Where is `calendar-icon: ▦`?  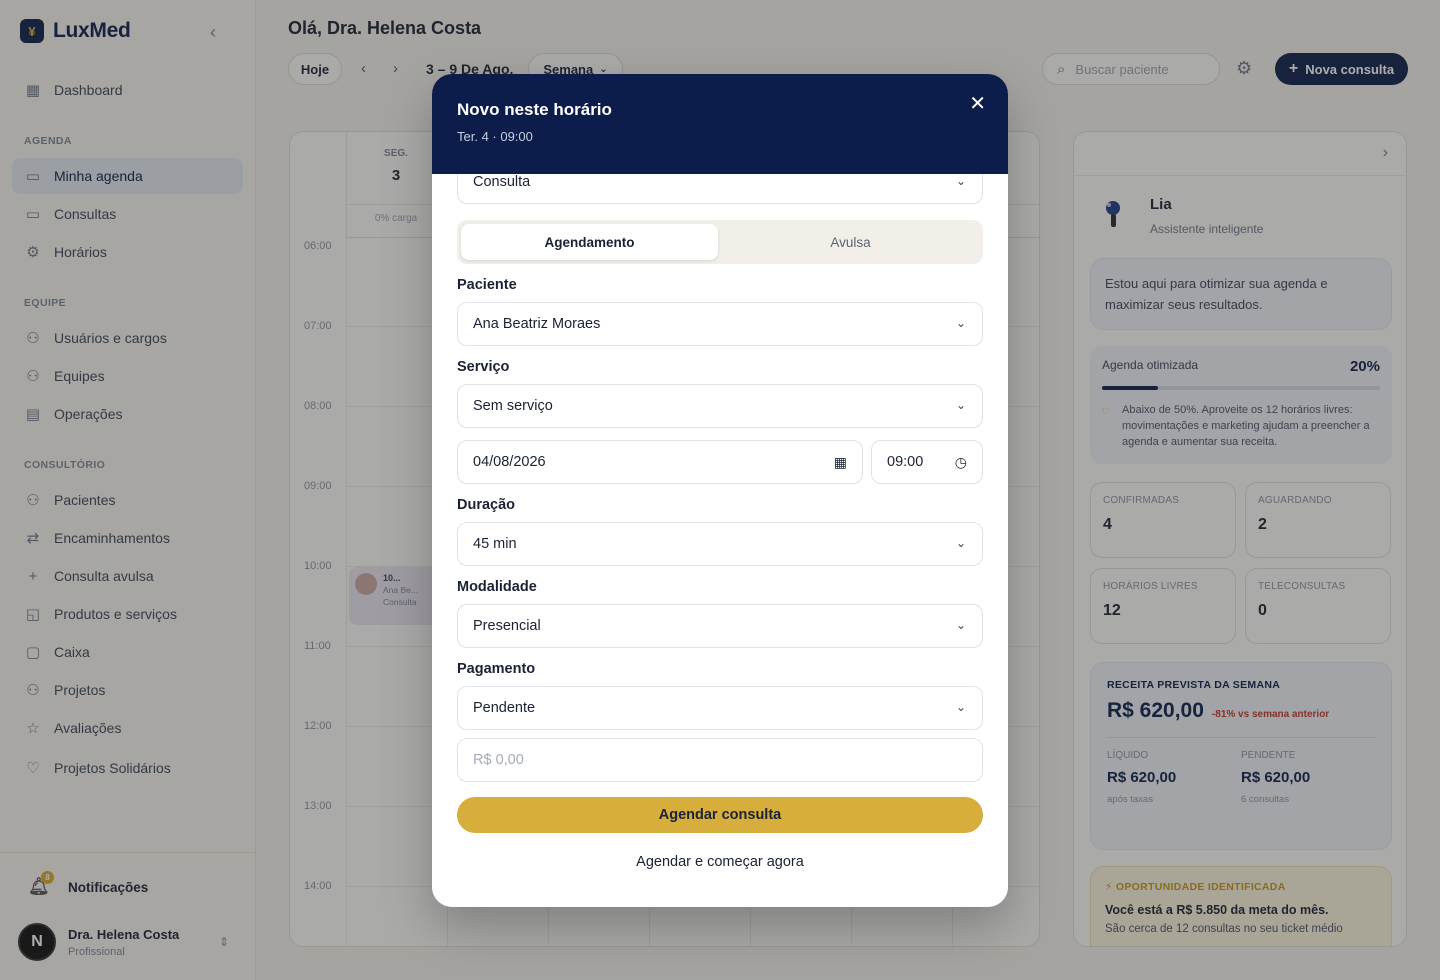
calendar-icon: ▦ is located at coordinates (840, 462).